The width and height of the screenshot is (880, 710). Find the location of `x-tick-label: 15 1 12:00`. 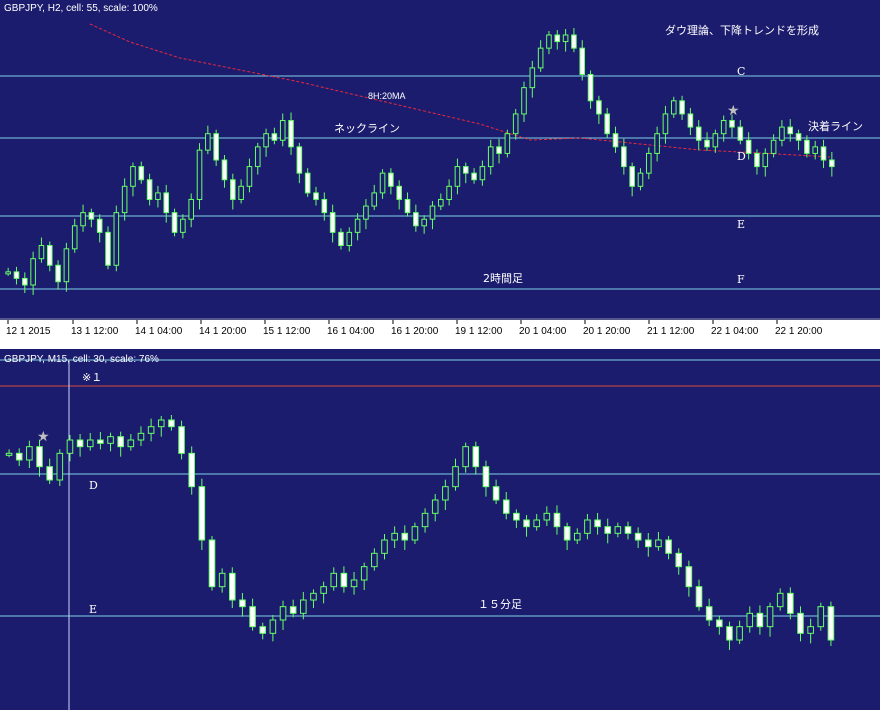

x-tick-label: 15 1 12:00 is located at coordinates (287, 331).